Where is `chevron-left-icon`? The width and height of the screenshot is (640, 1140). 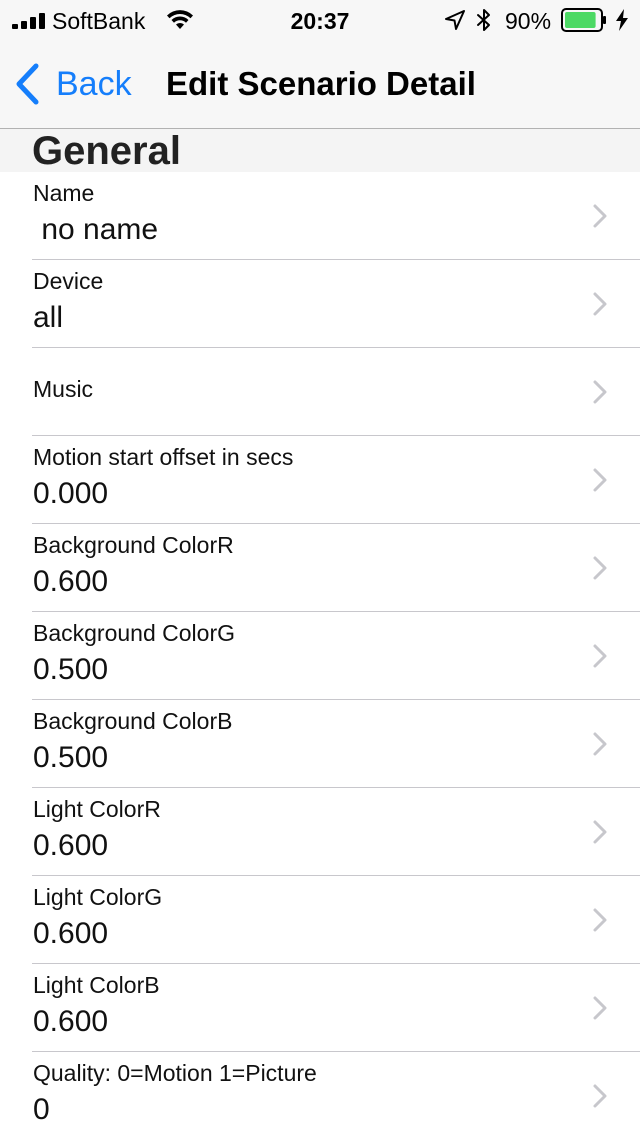 chevron-left-icon is located at coordinates (27, 84).